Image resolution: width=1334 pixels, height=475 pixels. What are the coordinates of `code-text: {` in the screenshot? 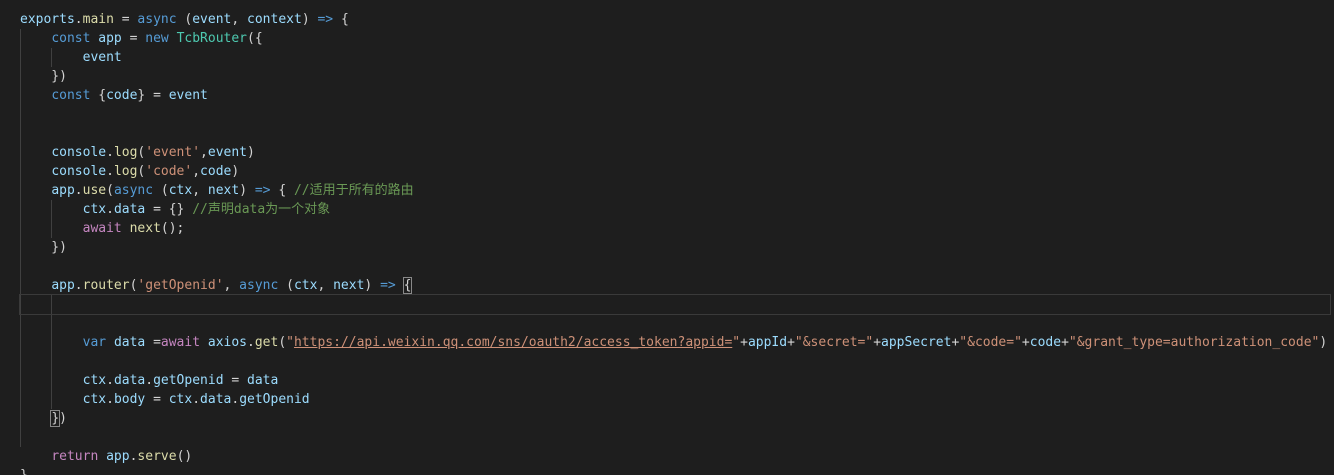 It's located at (98, 95).